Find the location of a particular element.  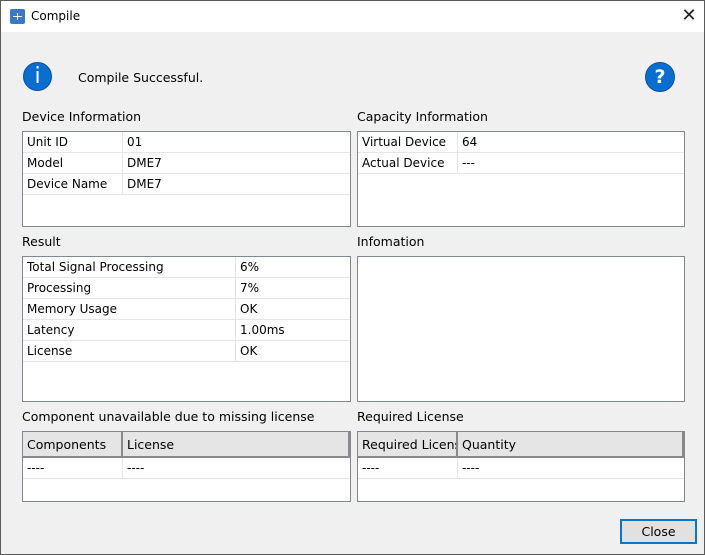

table-row: Latency 1.00ms is located at coordinates (186, 330).